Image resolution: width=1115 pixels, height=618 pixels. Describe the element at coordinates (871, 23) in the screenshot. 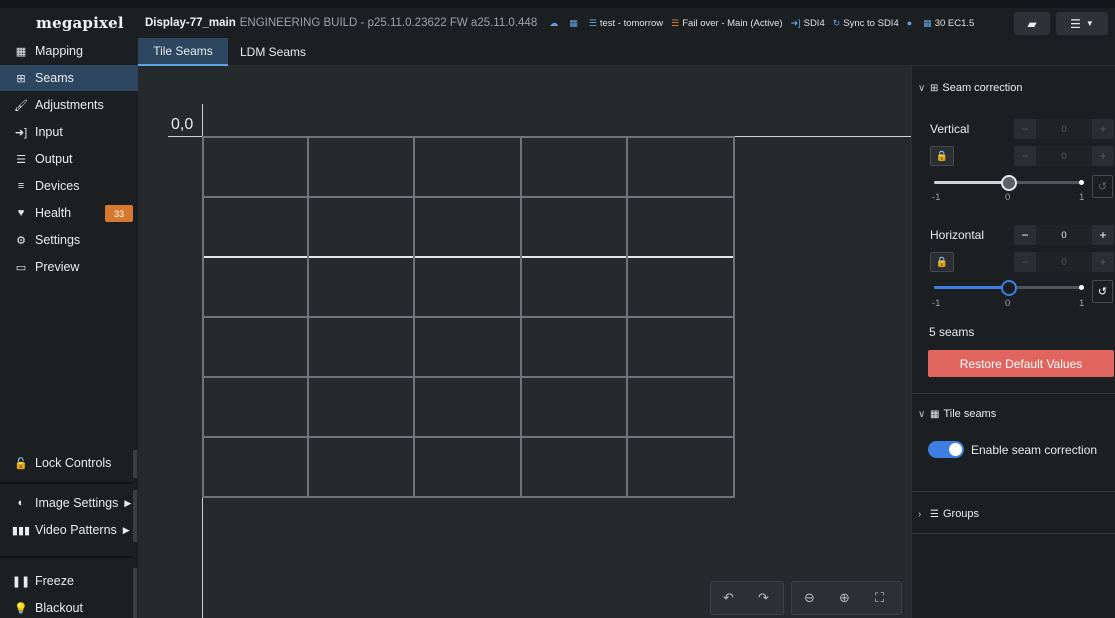

I see `sync-text: Sync to SDI4` at that location.